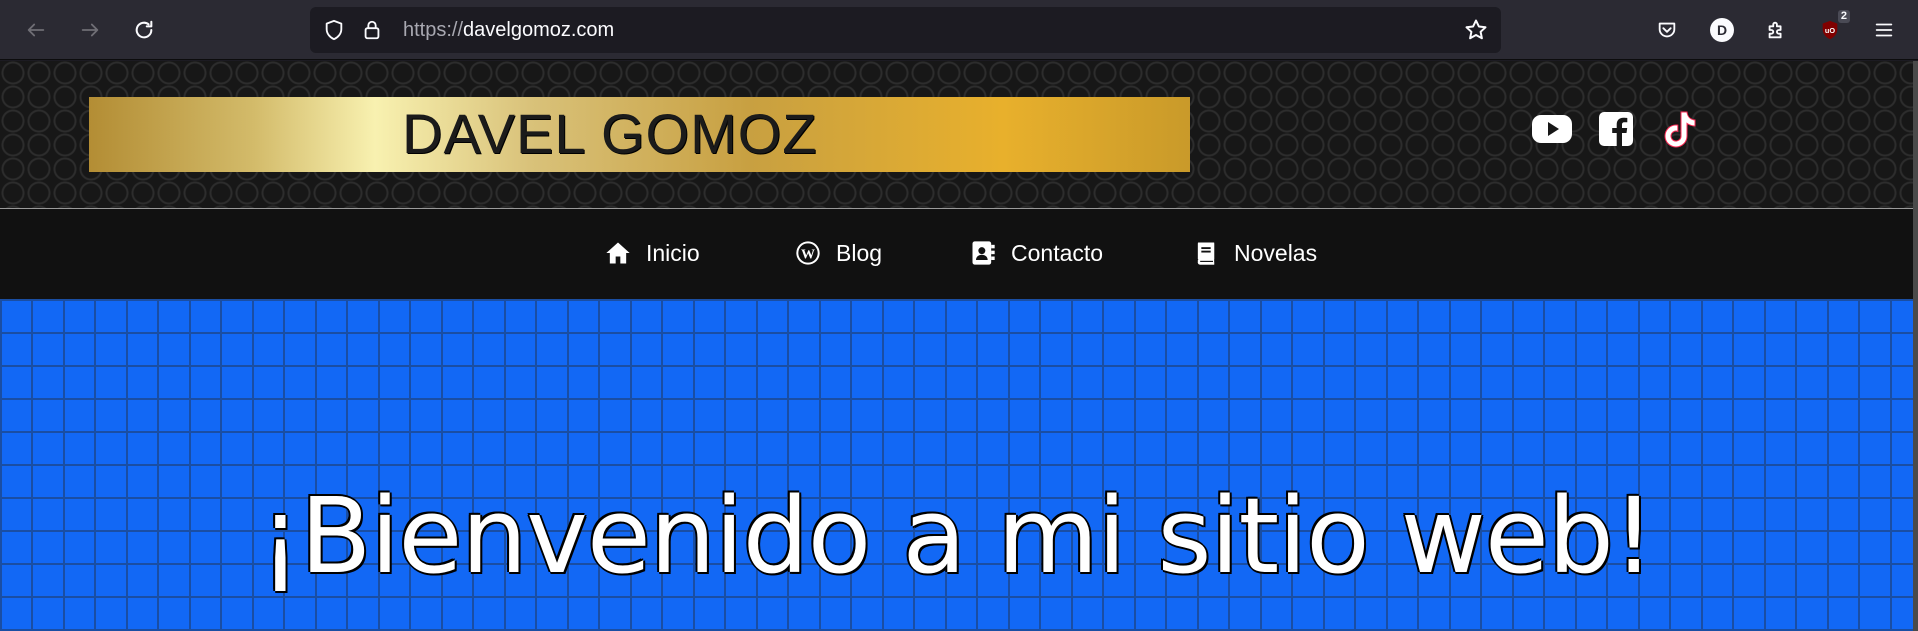  I want to click on pocket-button, so click(1667, 30).